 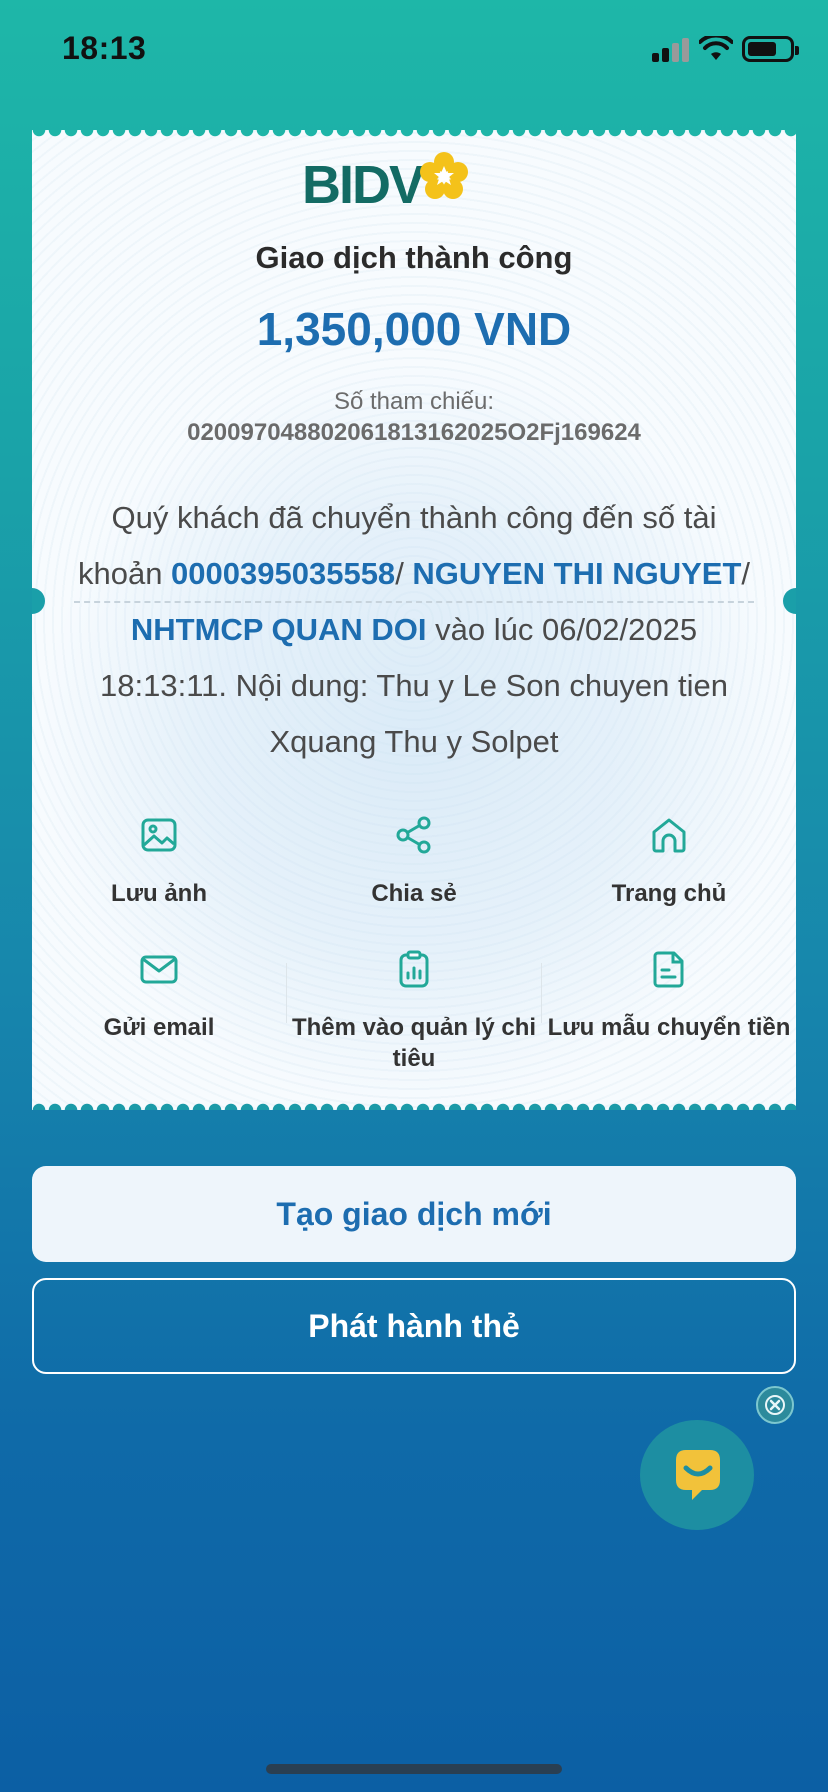 What do you see at coordinates (669, 996) in the screenshot?
I see `save-transfer-template-action: Lưu mẫu chuyển tiền` at bounding box center [669, 996].